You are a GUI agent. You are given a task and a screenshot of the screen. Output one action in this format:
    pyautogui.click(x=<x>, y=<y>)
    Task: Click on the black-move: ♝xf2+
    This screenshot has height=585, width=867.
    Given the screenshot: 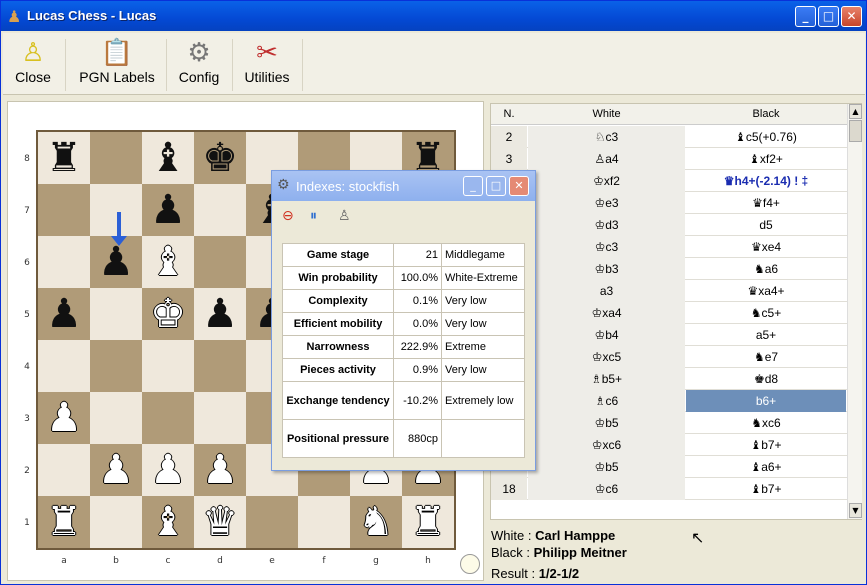 What is the action you would take?
    pyautogui.click(x=766, y=159)
    